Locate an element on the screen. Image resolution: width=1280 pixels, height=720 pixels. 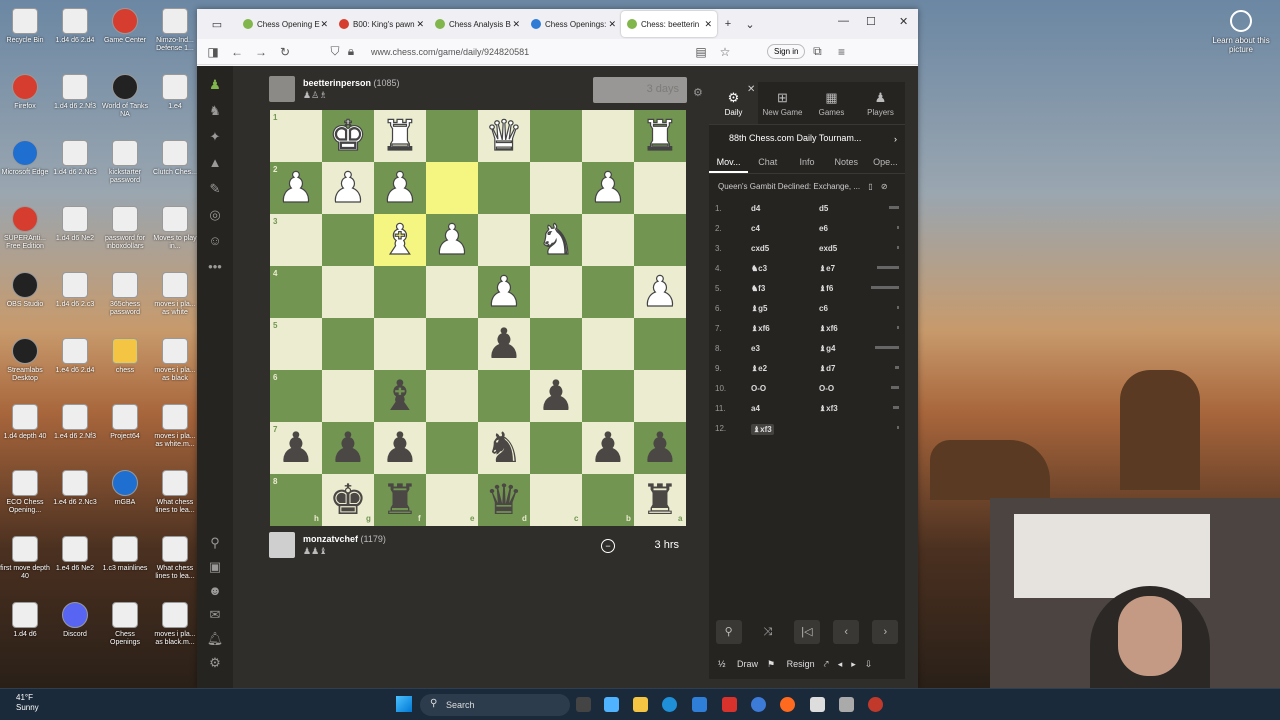
subtab: Notes is located at coordinates (846, 161).